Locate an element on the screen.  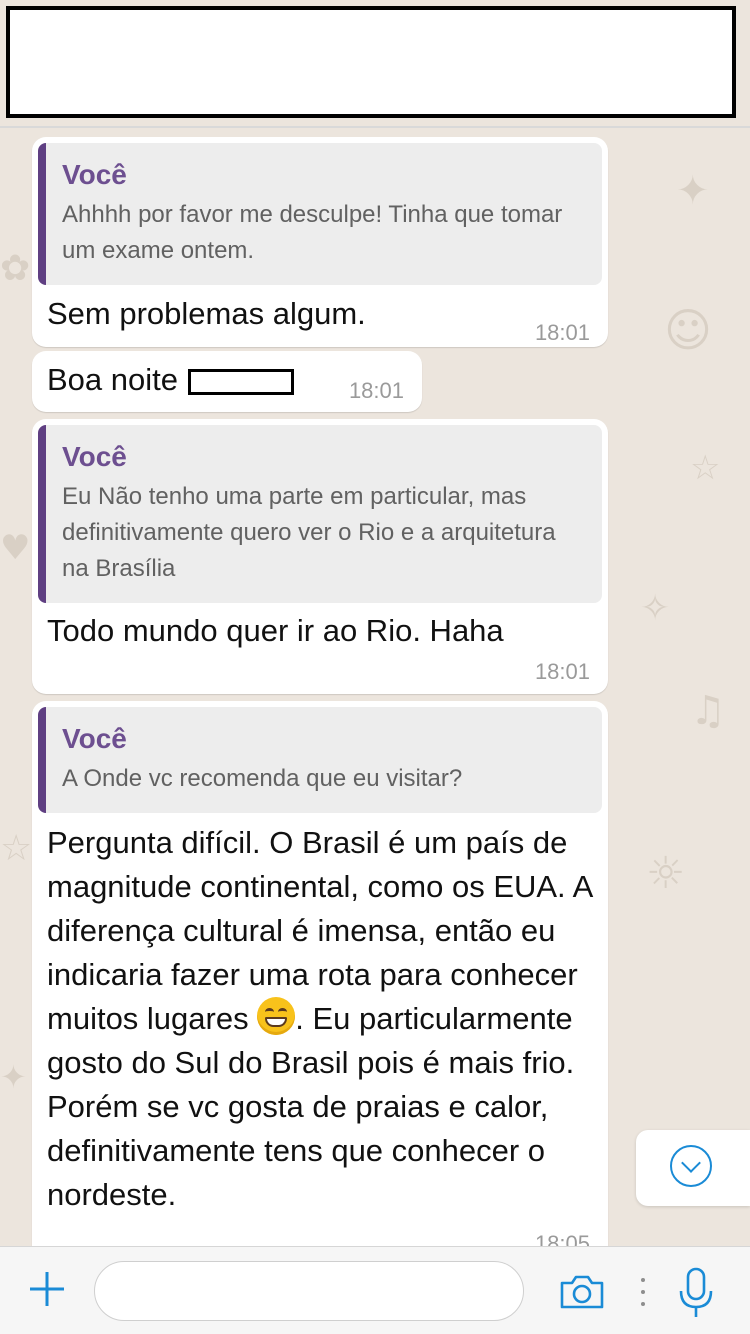
quoted-message: Você A Onde vc recomenda que eu visitar? is located at coordinates (320, 760).